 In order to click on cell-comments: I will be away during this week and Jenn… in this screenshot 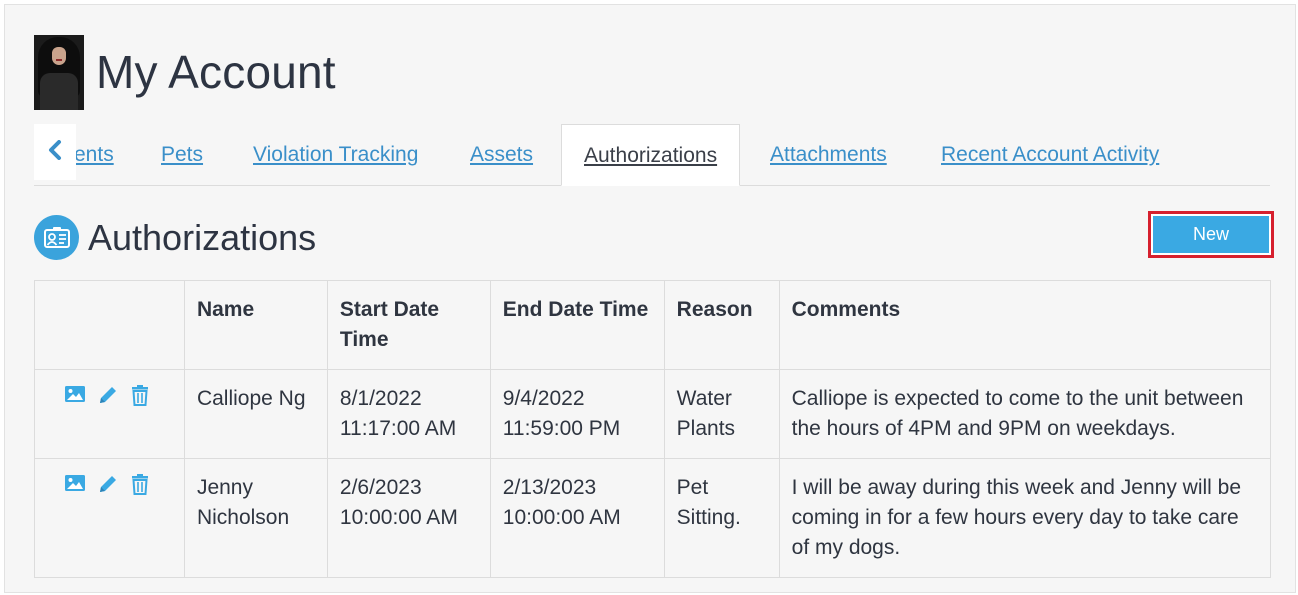, I will do `click(1025, 518)`.